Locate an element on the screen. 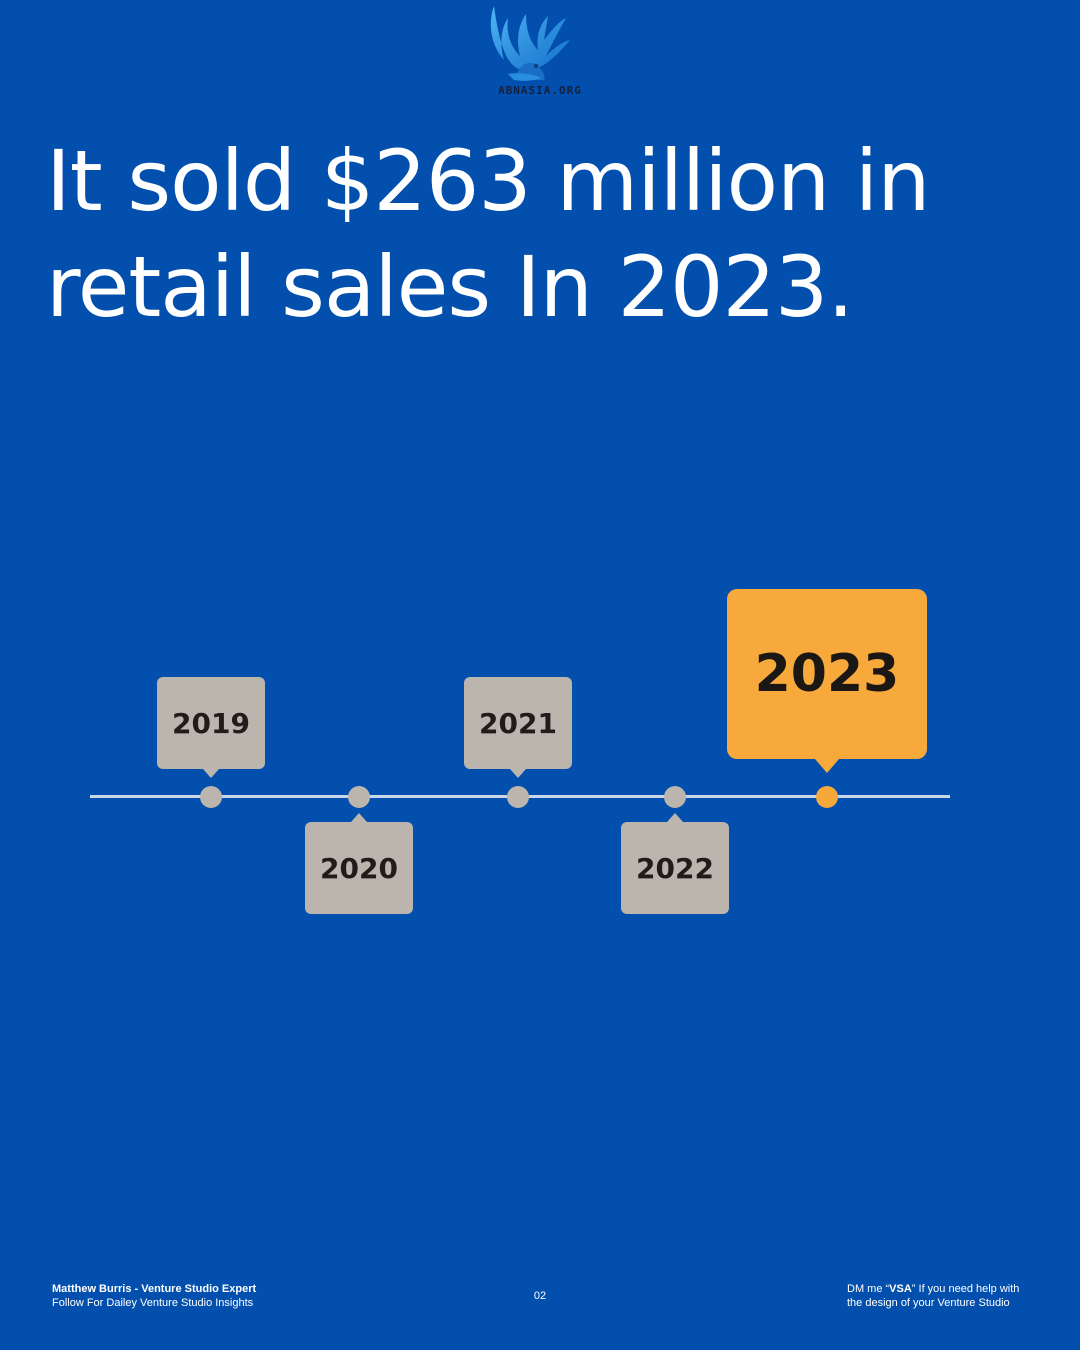 This screenshot has width=1080, height=1350. cta-keyword: VSA is located at coordinates (900, 1289).